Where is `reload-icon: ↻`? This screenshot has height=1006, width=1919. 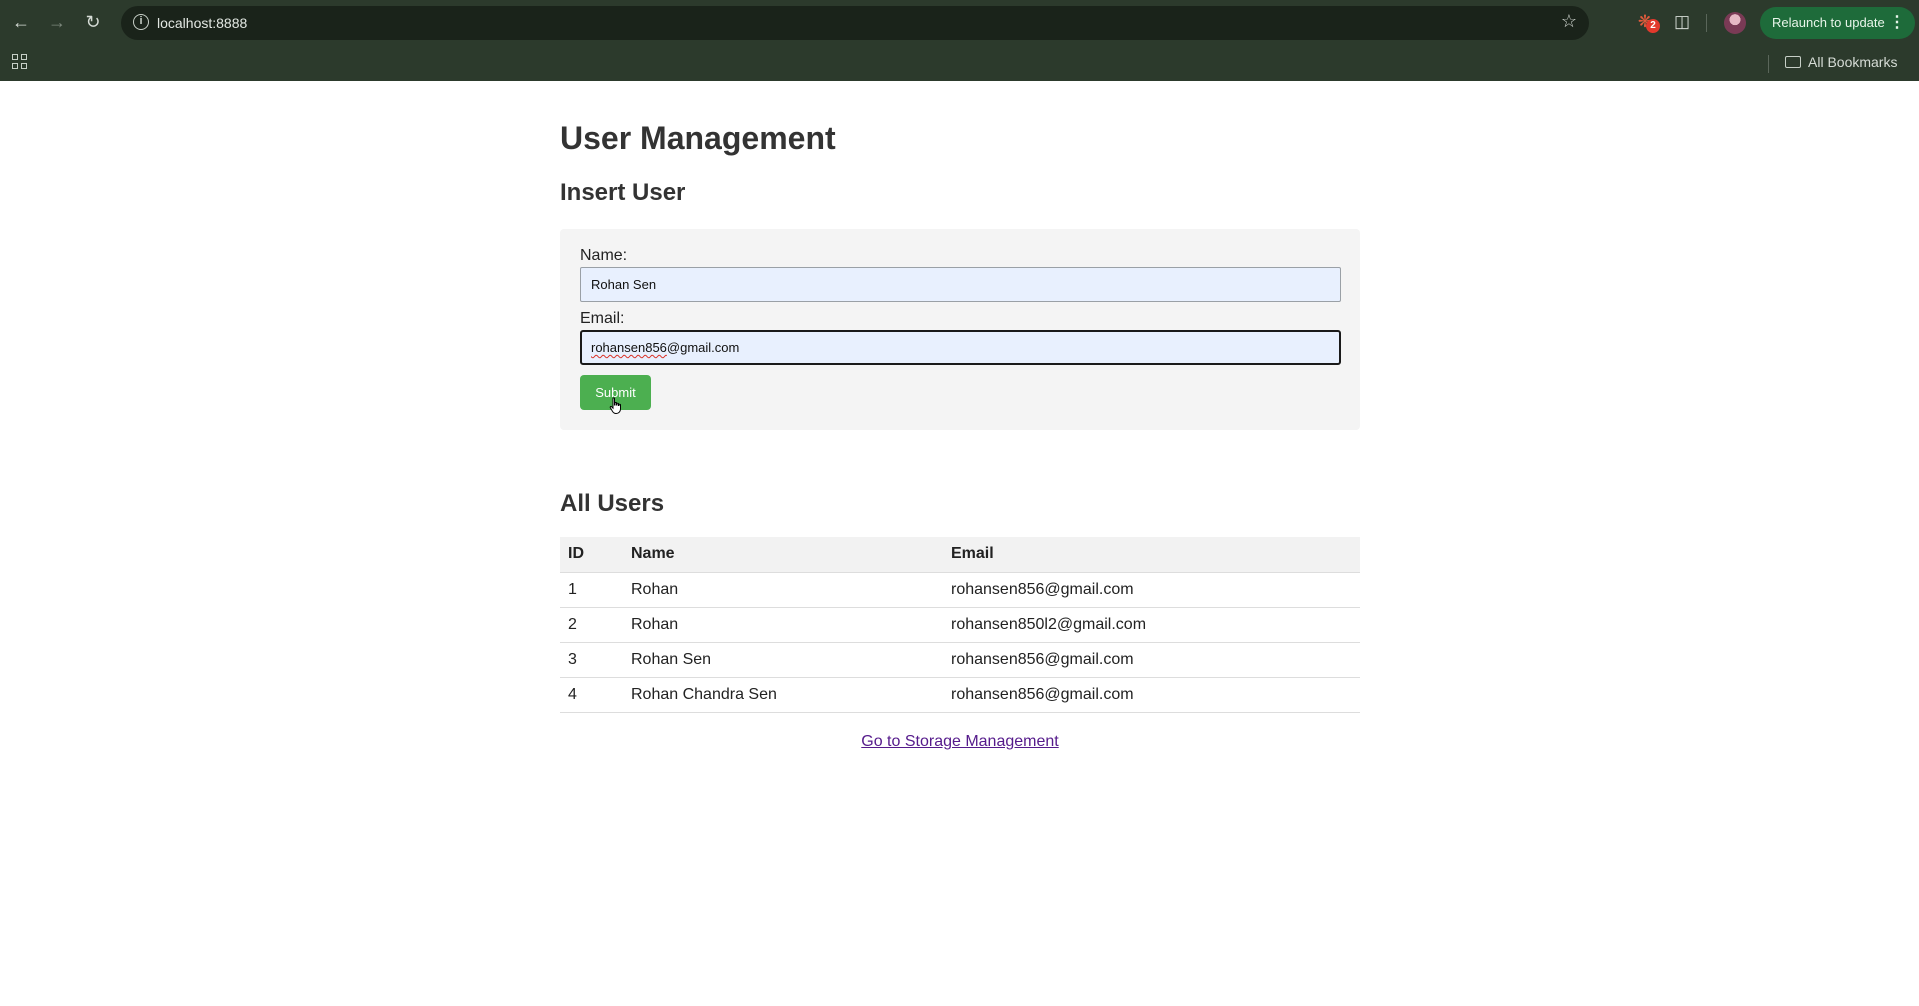 reload-icon: ↻ is located at coordinates (93, 22).